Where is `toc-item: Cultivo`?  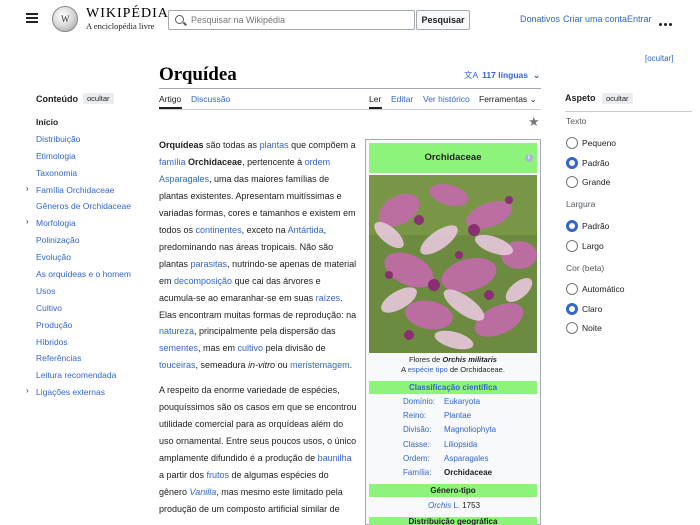
toc-item: Cultivo is located at coordinates (86, 311).